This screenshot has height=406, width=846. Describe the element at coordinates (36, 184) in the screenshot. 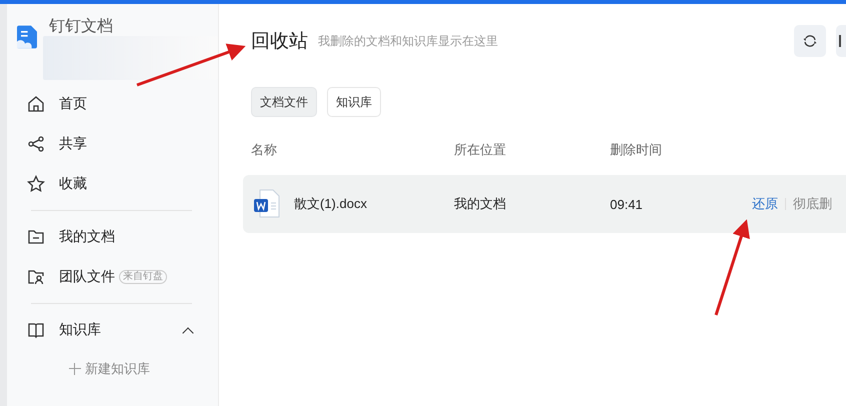

I see `star-icon` at that location.